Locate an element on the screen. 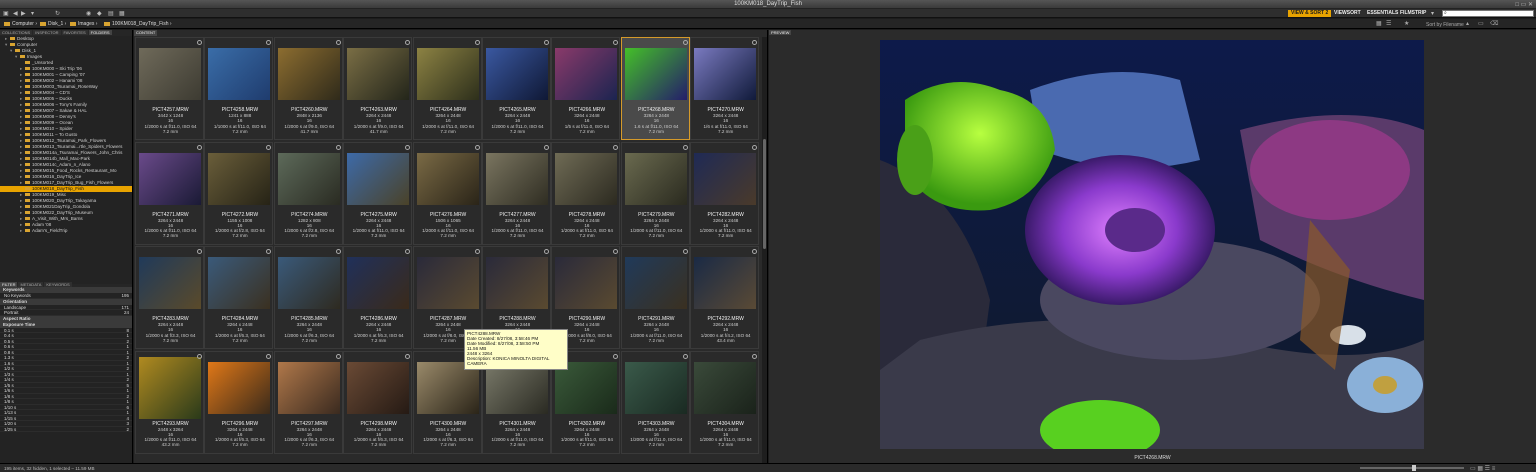 The image size is (1536, 472). search-input: ⌕ is located at coordinates (1488, 13).